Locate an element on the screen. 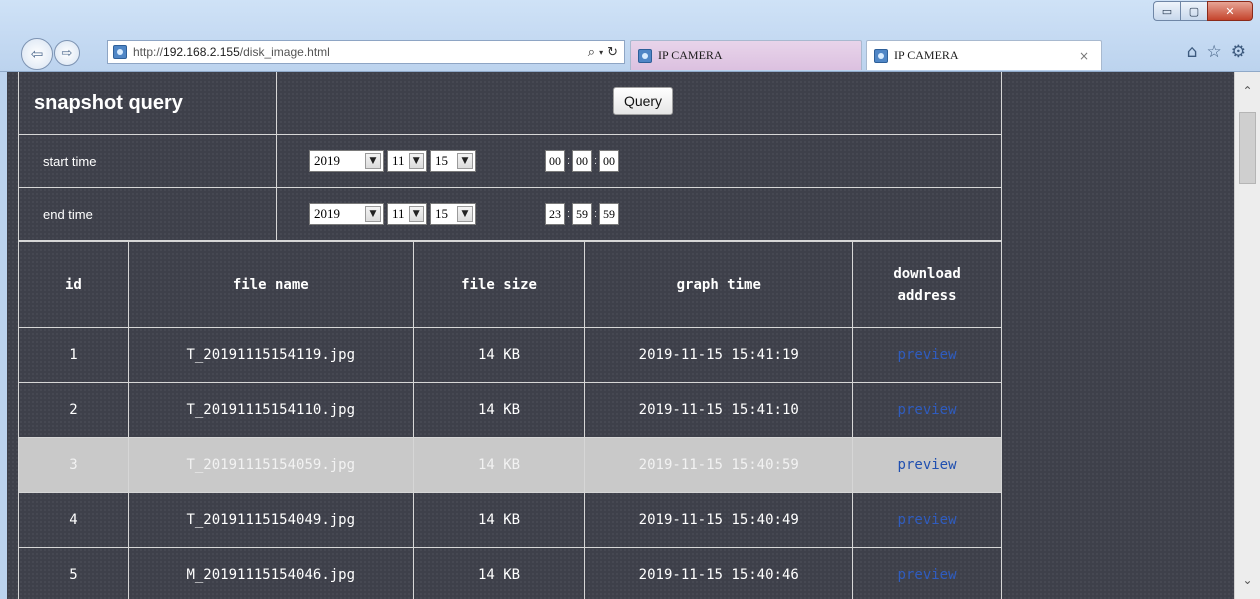  scroll-down-icon: ⌄ is located at coordinates (1247, 580).